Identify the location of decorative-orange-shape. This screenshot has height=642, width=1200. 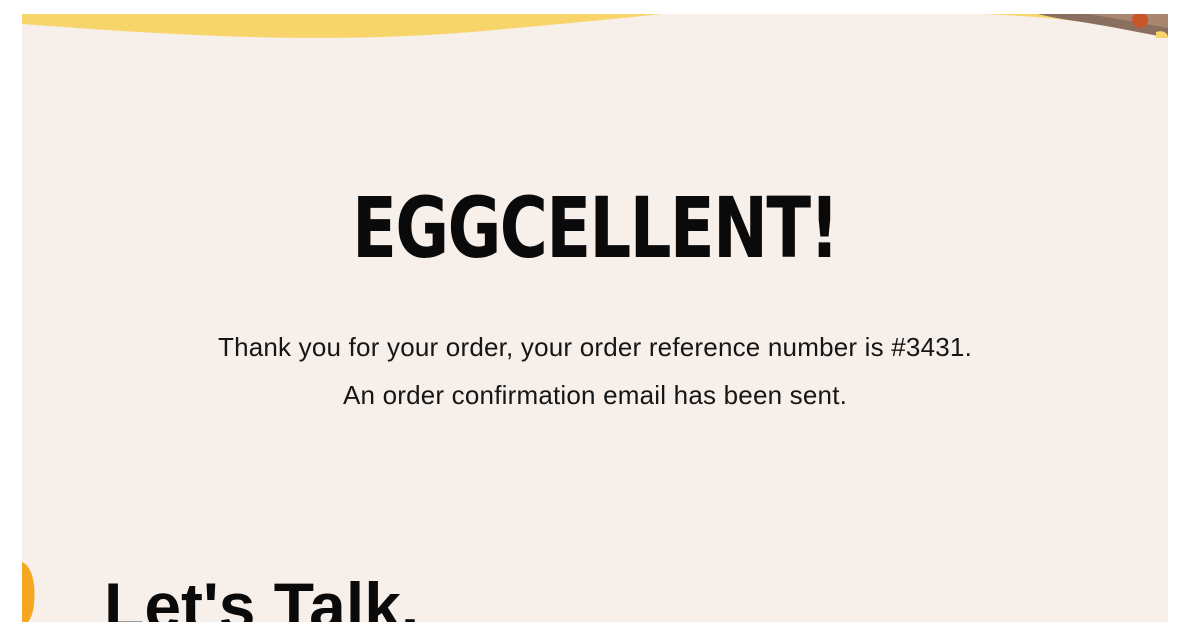
(28, 592).